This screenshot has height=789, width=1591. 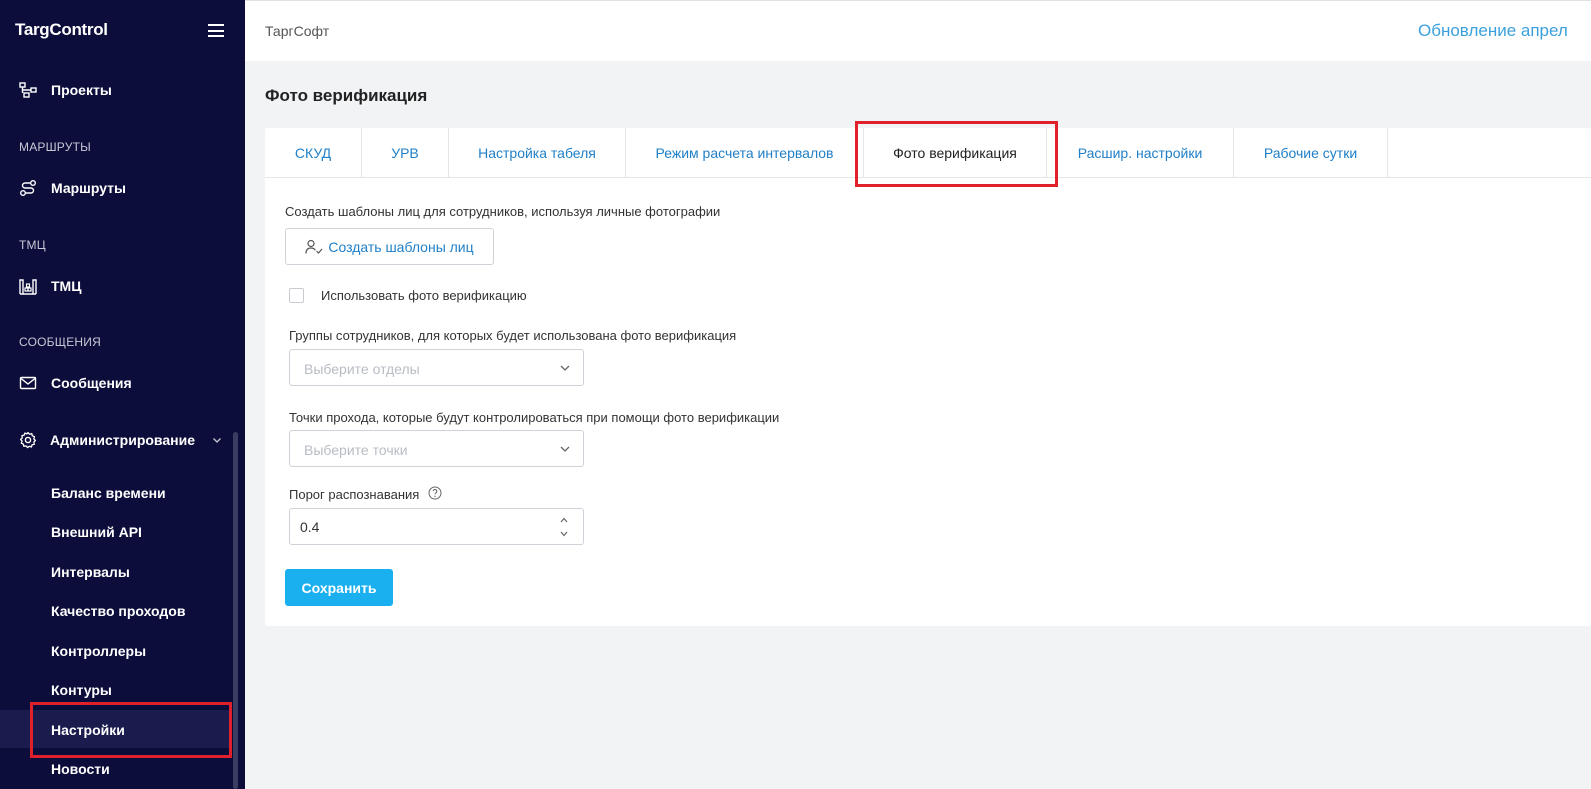 I want to click on sidebar-item-label: Проекты, so click(x=81, y=90).